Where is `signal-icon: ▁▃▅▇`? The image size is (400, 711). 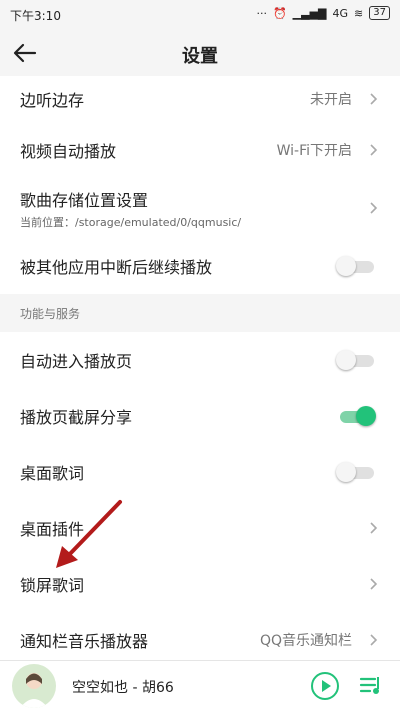
signal-icon: ▁▃▅▇ is located at coordinates (309, 13).